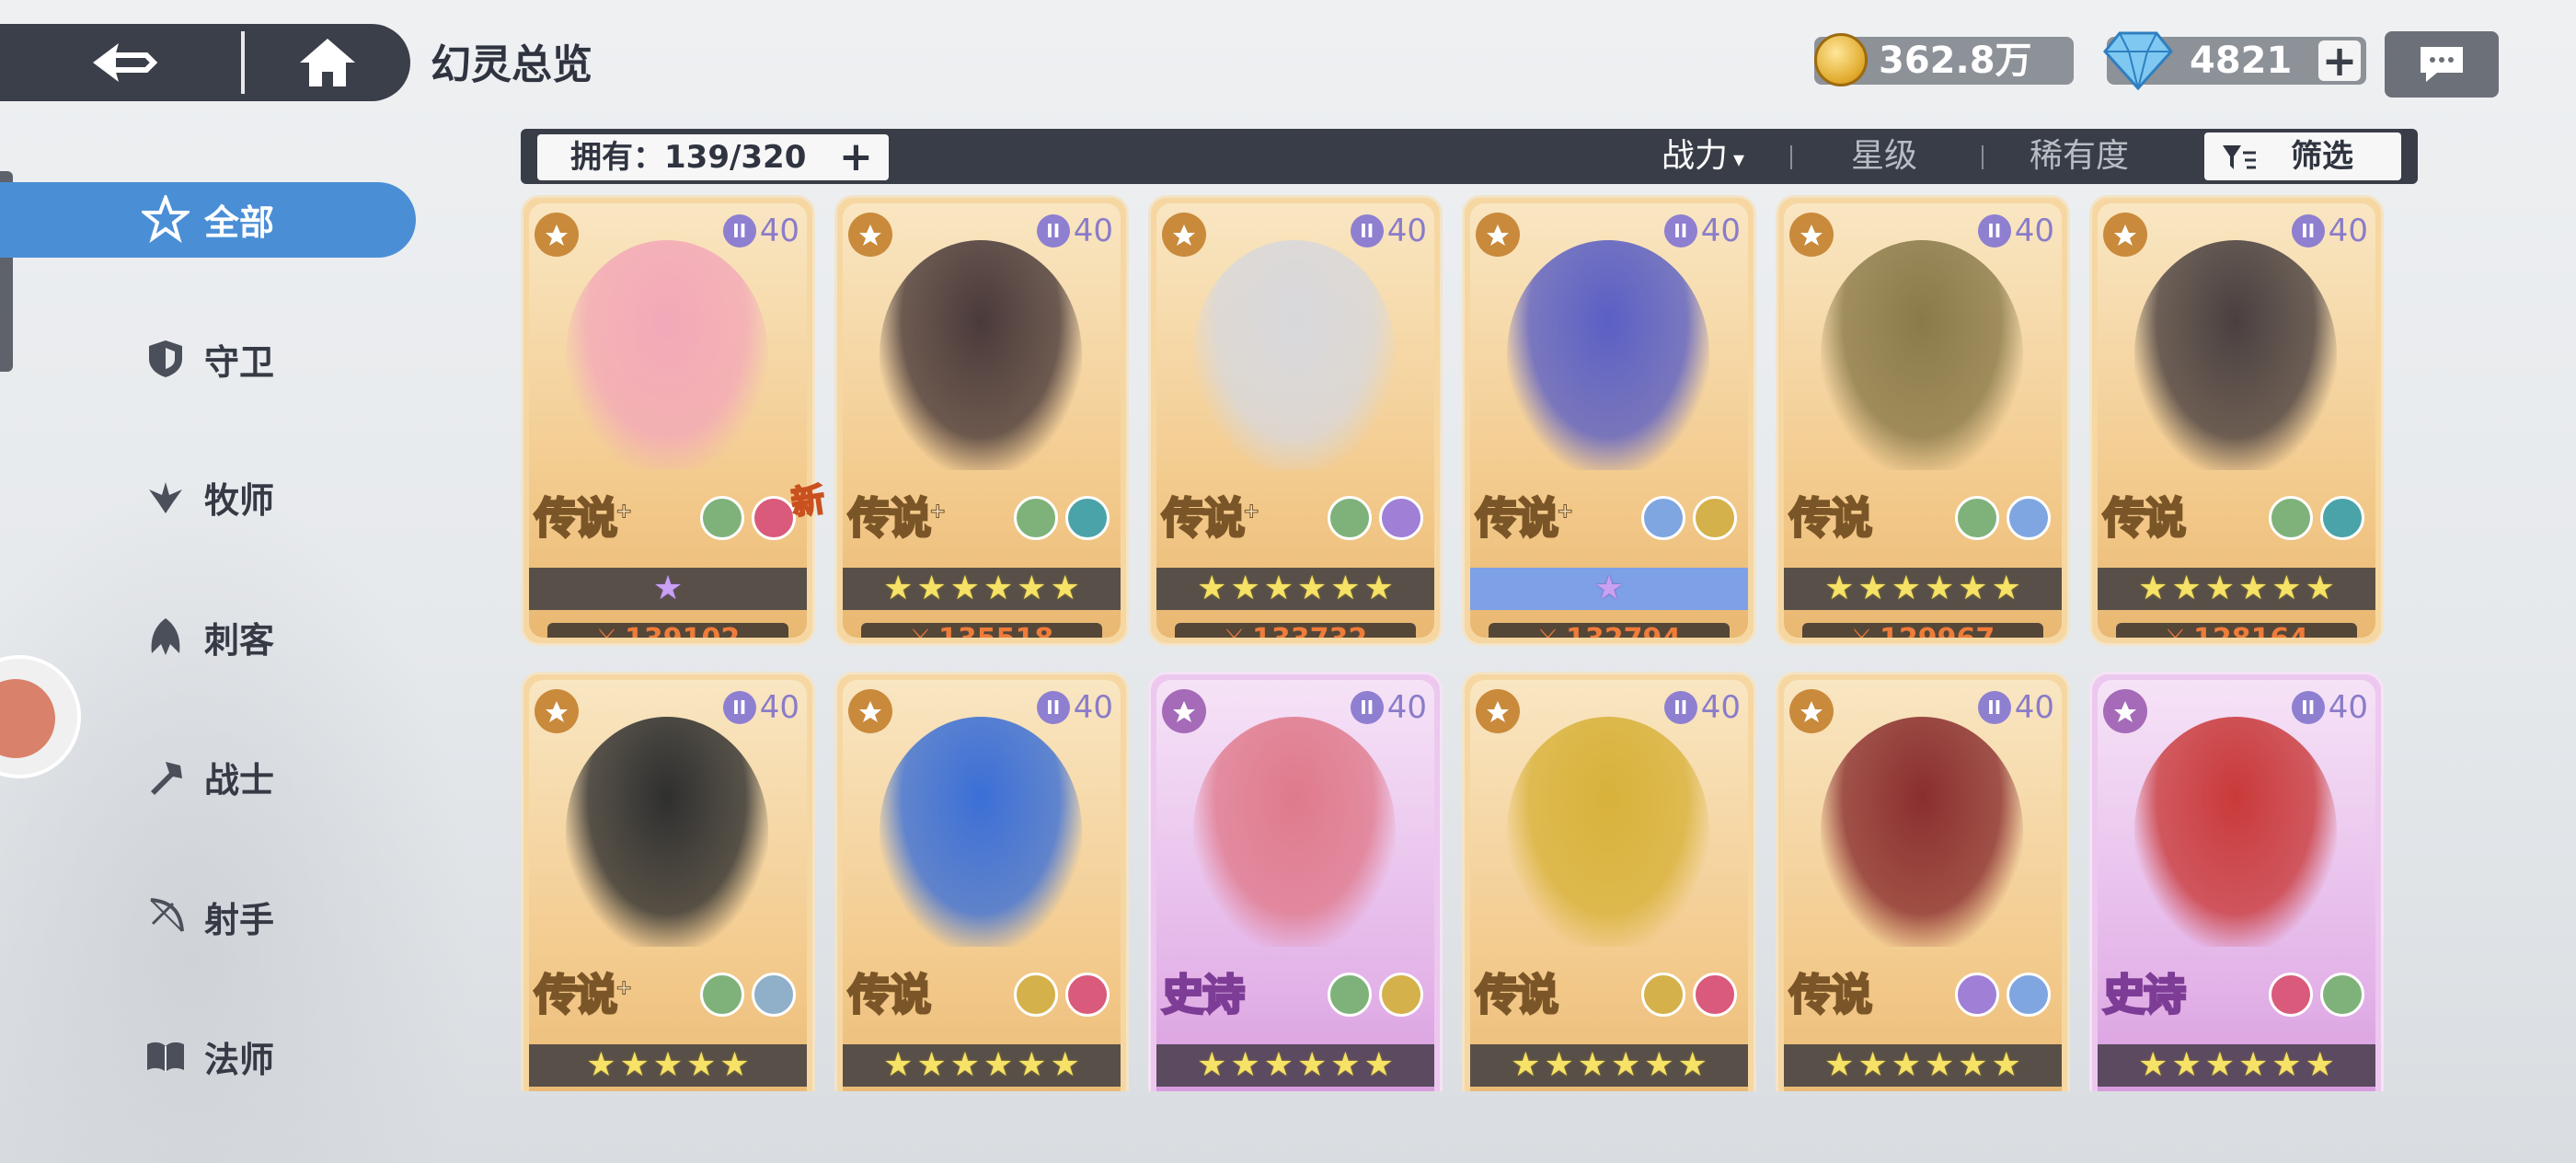  Describe the element at coordinates (240, 362) in the screenshot. I see `sidebar-item-label: 守卫` at that location.